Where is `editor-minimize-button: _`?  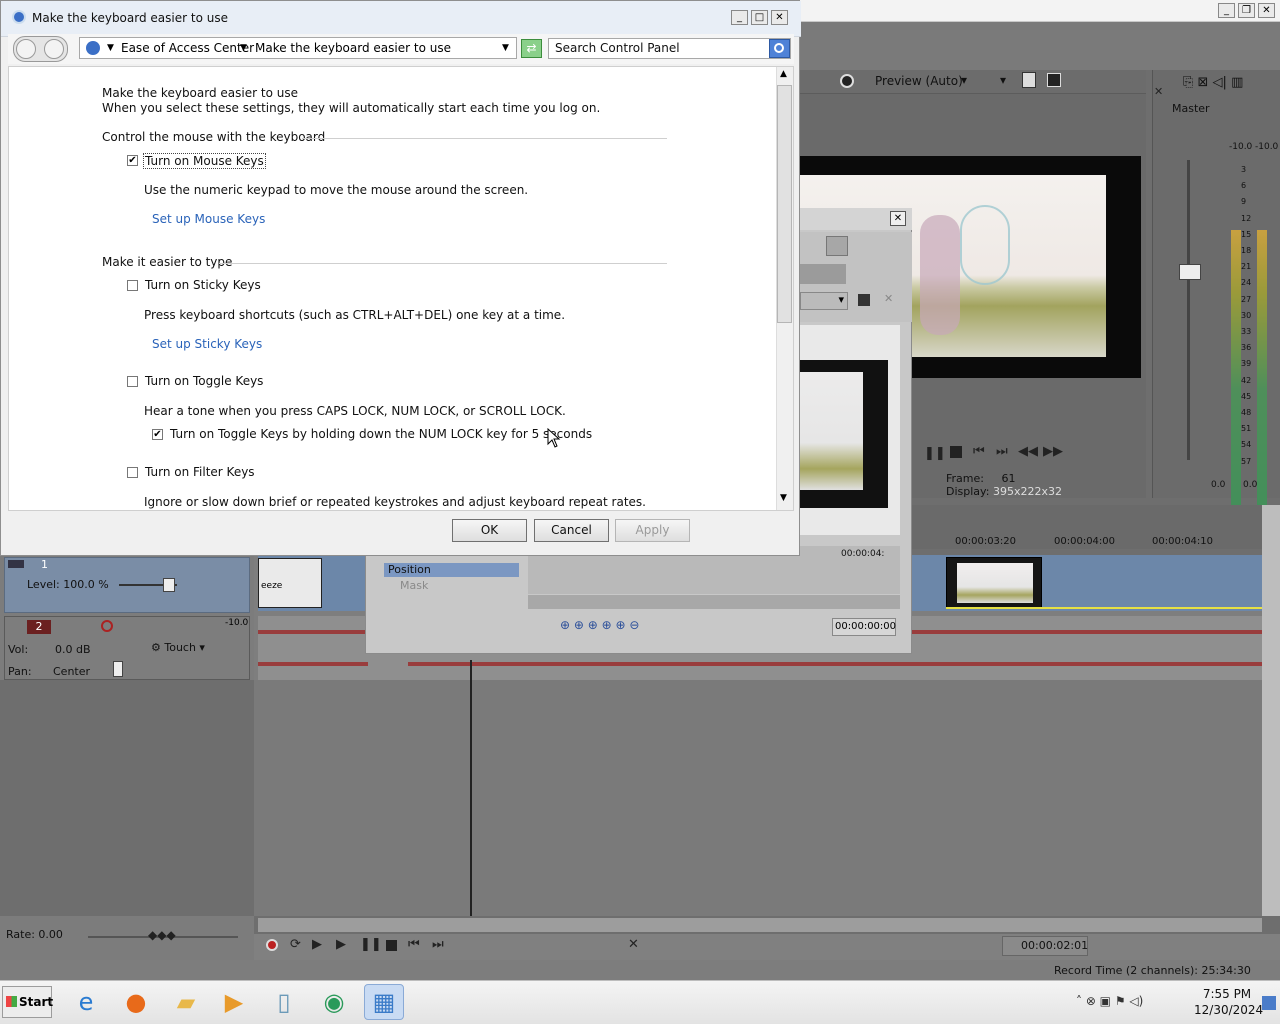 editor-minimize-button: _ is located at coordinates (1226, 10).